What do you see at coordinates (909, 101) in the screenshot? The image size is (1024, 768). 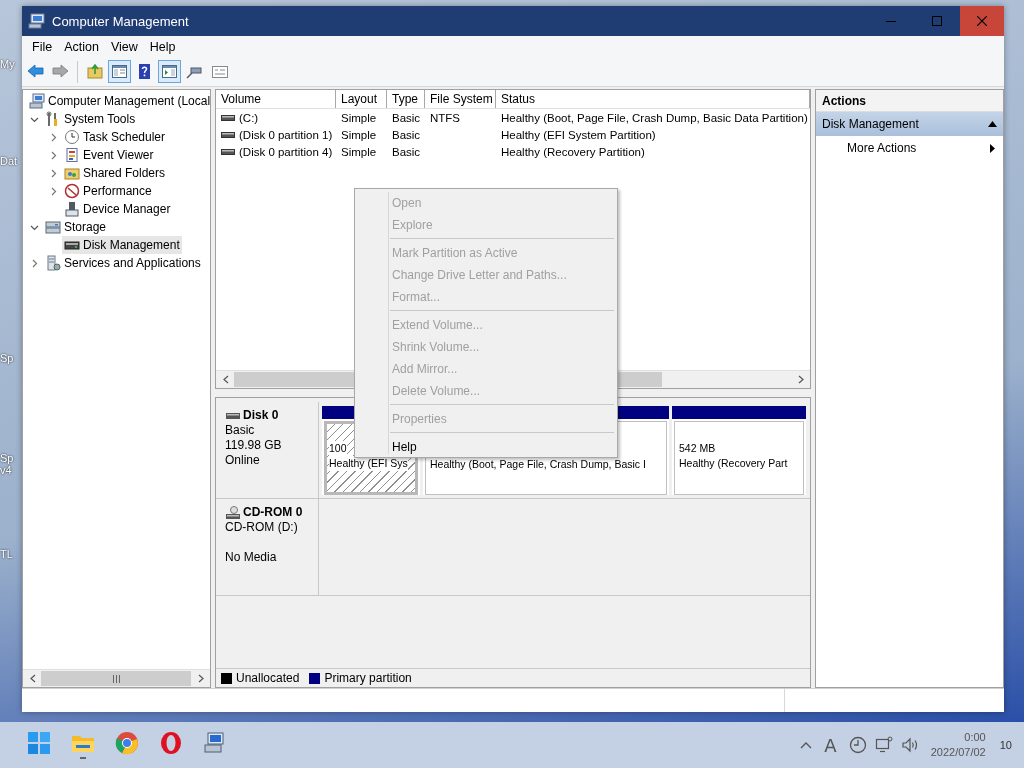 I see `actions-header: Actions` at bounding box center [909, 101].